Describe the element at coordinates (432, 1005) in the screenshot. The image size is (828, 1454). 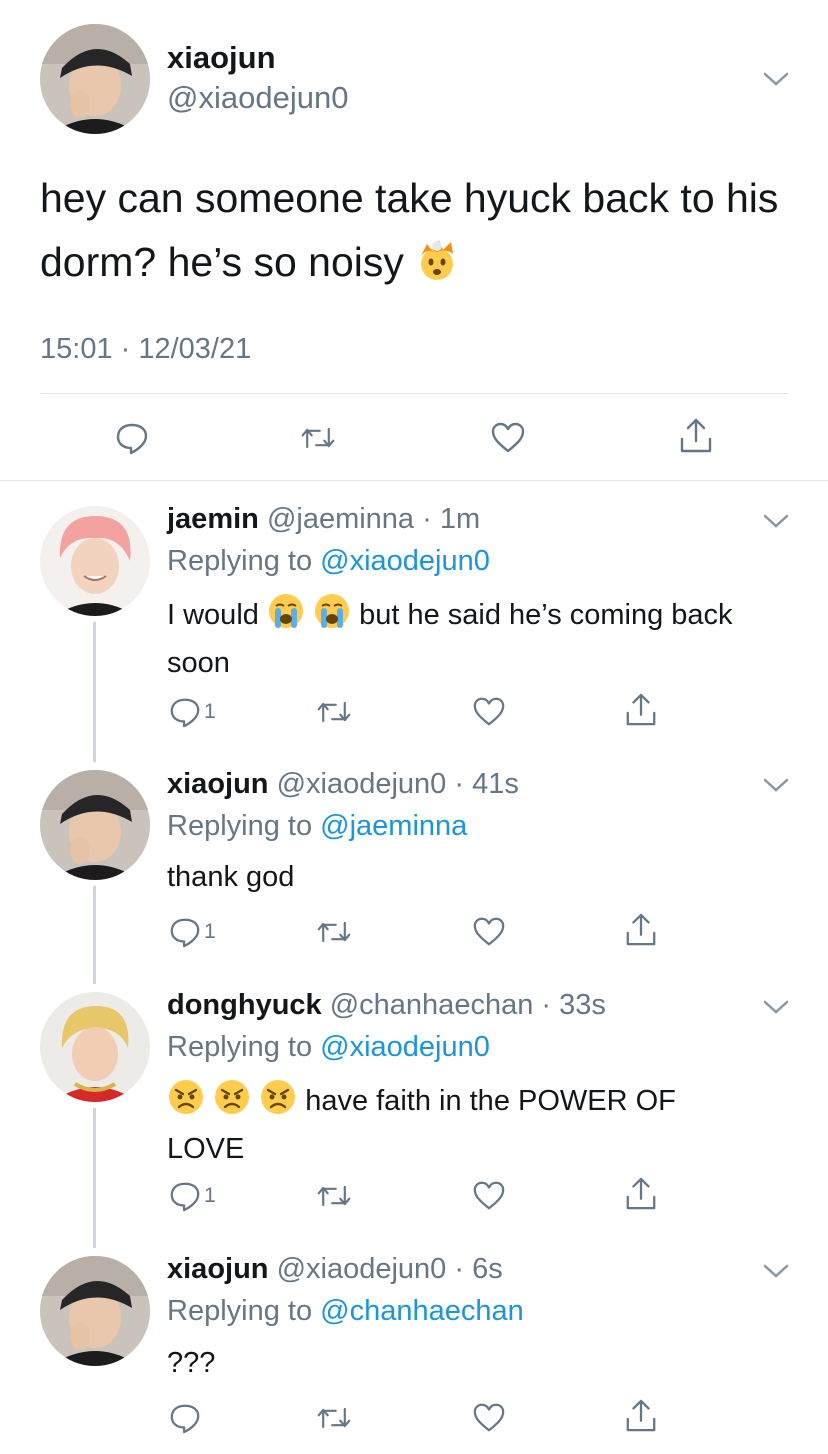
I see `reply-handle: @chanhaechan` at that location.